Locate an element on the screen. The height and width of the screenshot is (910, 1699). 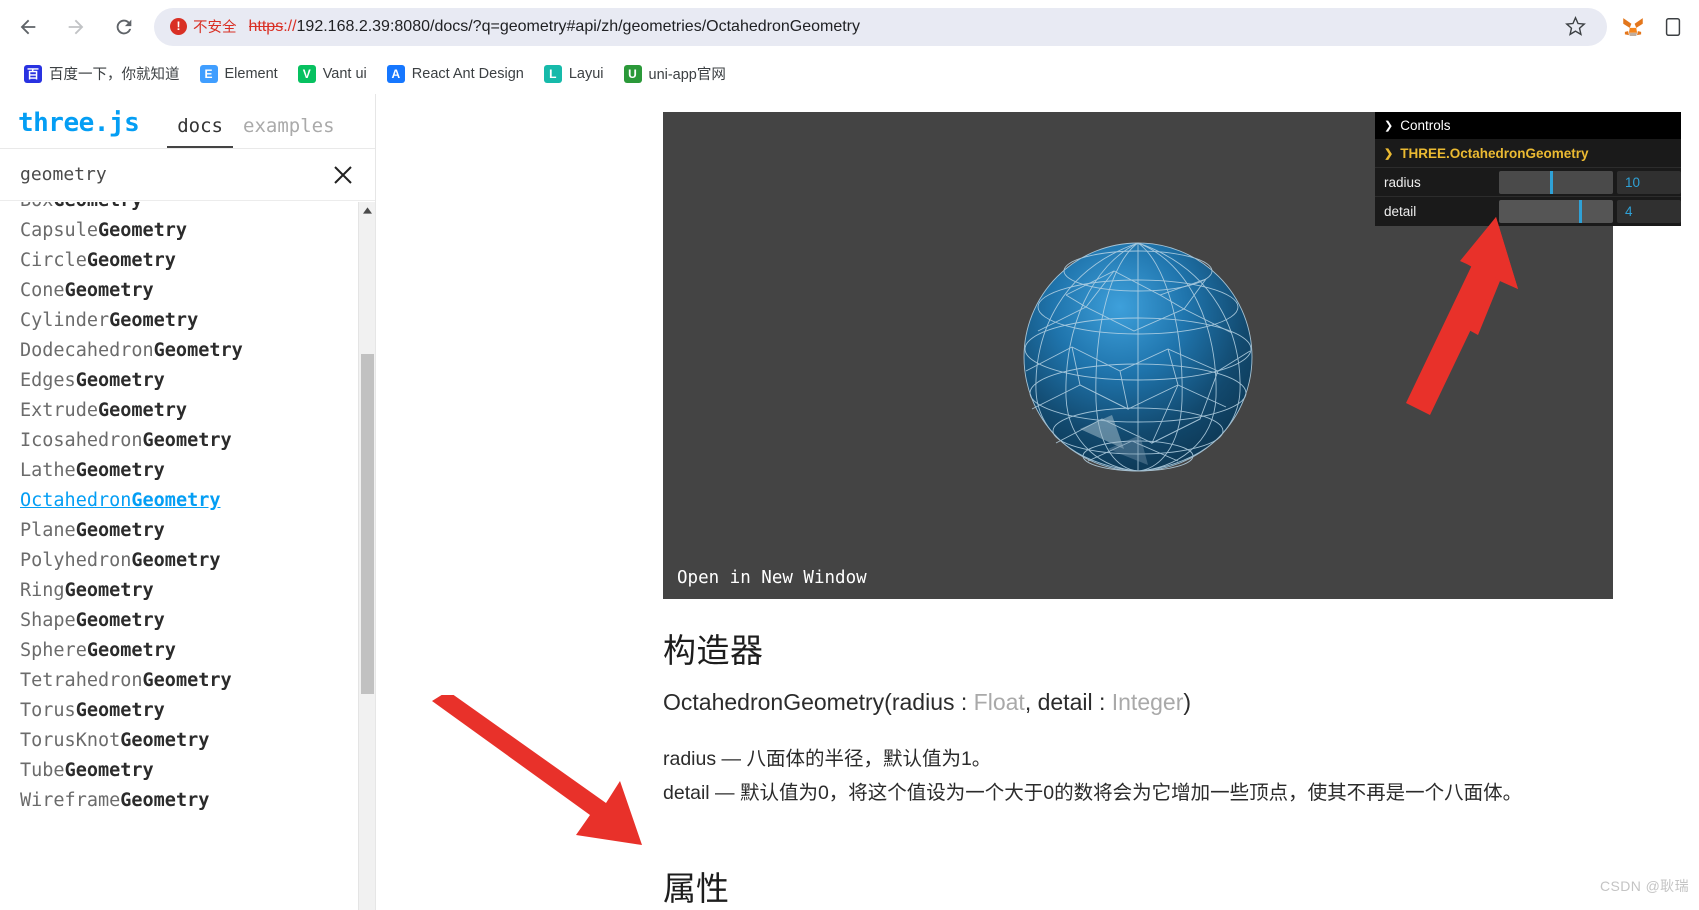
clear-search-button is located at coordinates (343, 175).